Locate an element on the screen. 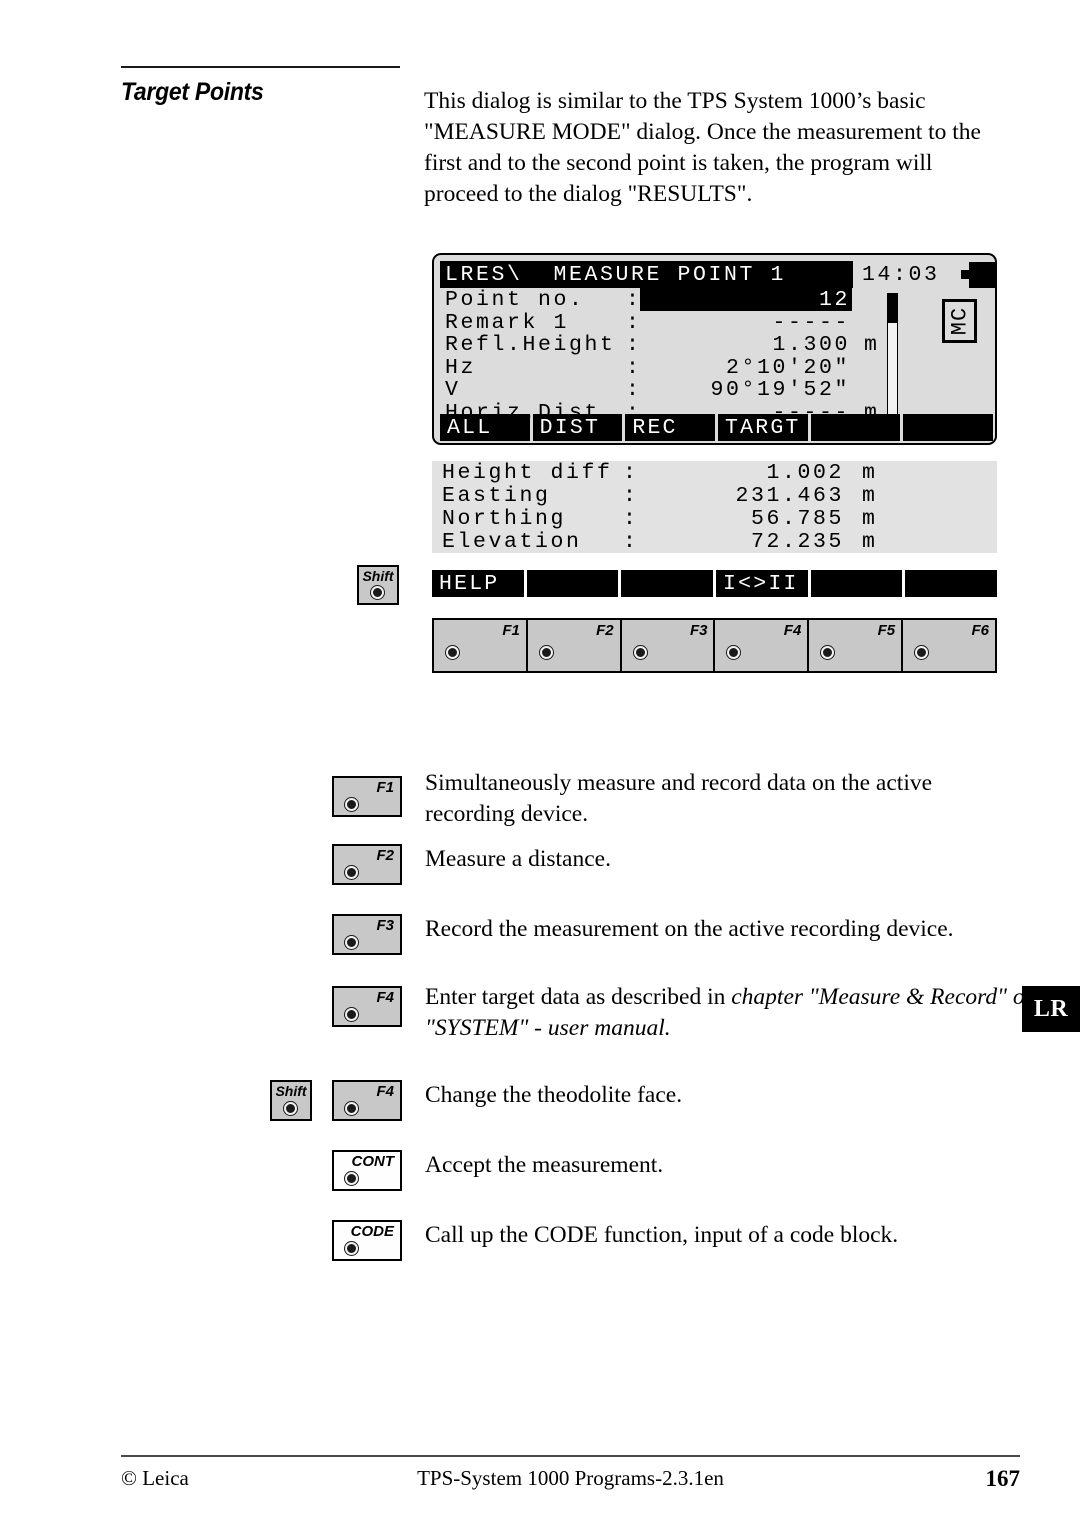 This screenshot has width=1080, height=1529. legend-row-cont: CONT Accept the measurement. is located at coordinates (650, 1177).